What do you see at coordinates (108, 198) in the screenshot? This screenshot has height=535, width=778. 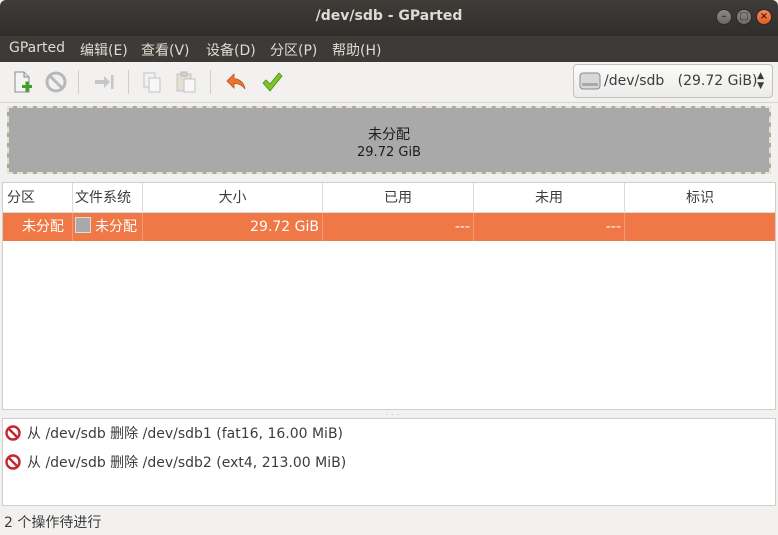 I see `column-header-filesystem: 文件系统` at bounding box center [108, 198].